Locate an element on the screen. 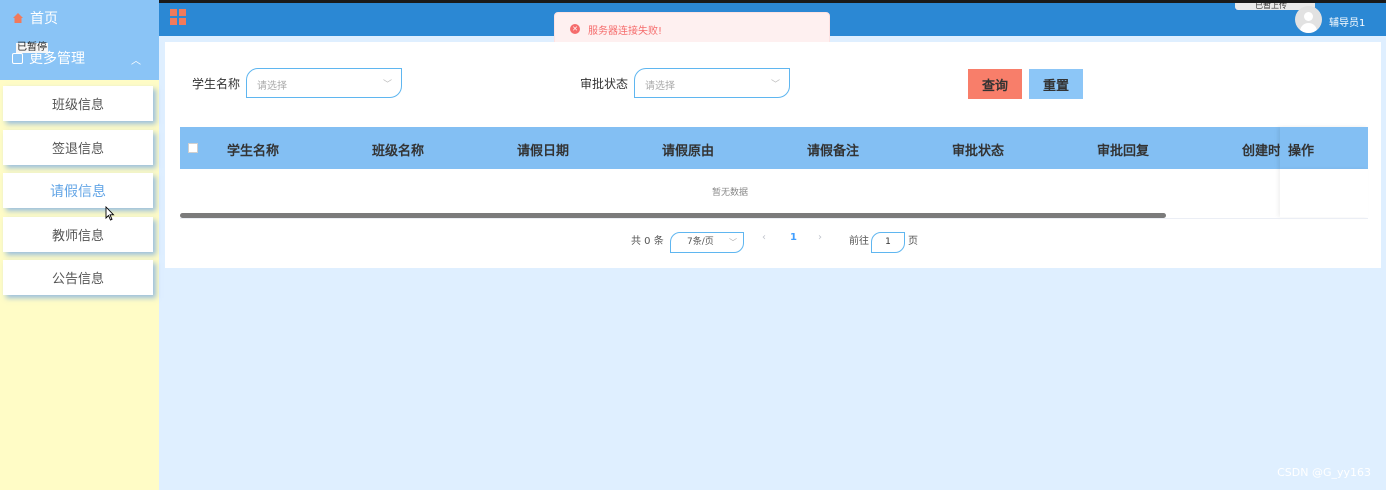  sidebar-item-label: 签退信息 is located at coordinates (77, 149).